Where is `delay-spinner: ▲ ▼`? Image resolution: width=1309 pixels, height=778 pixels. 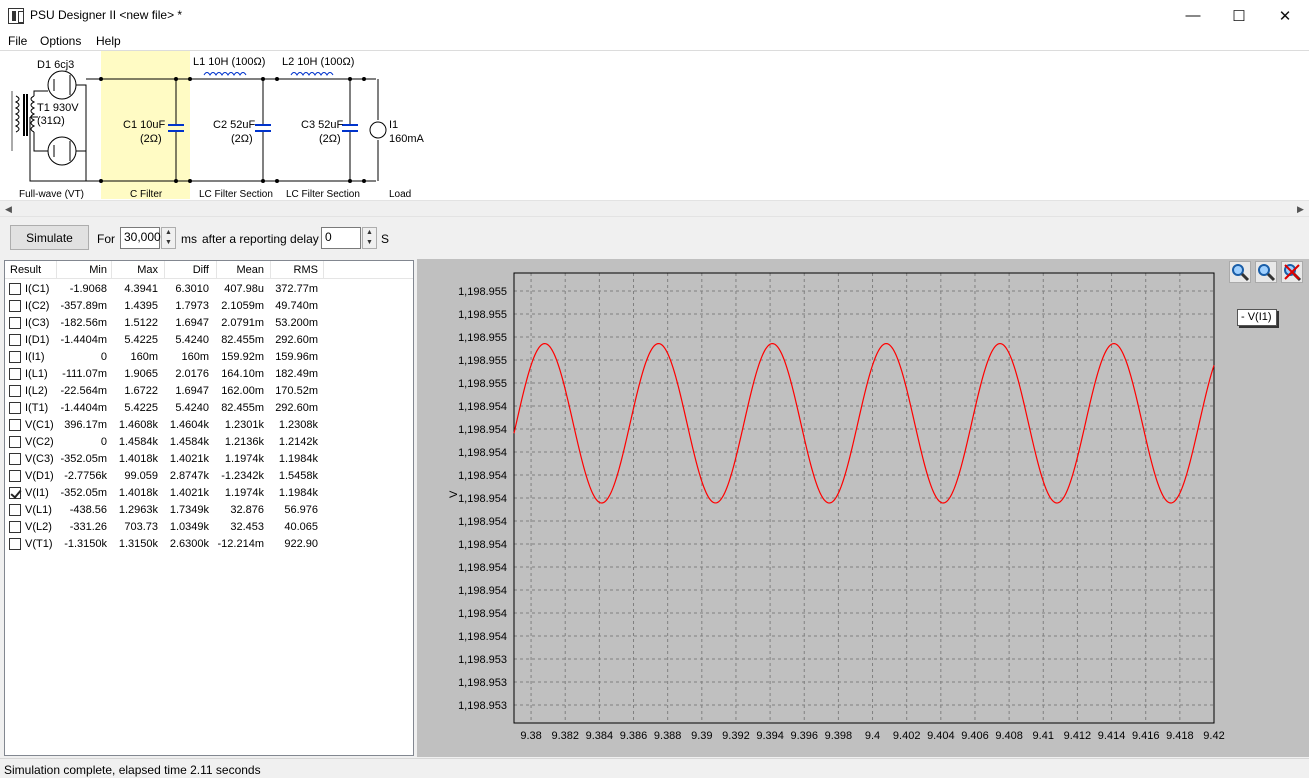
delay-spinner: ▲ ▼ is located at coordinates (369, 238).